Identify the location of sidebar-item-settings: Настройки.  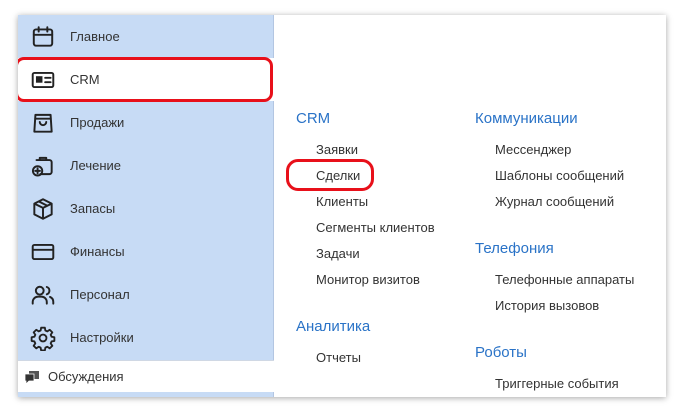
(146, 337).